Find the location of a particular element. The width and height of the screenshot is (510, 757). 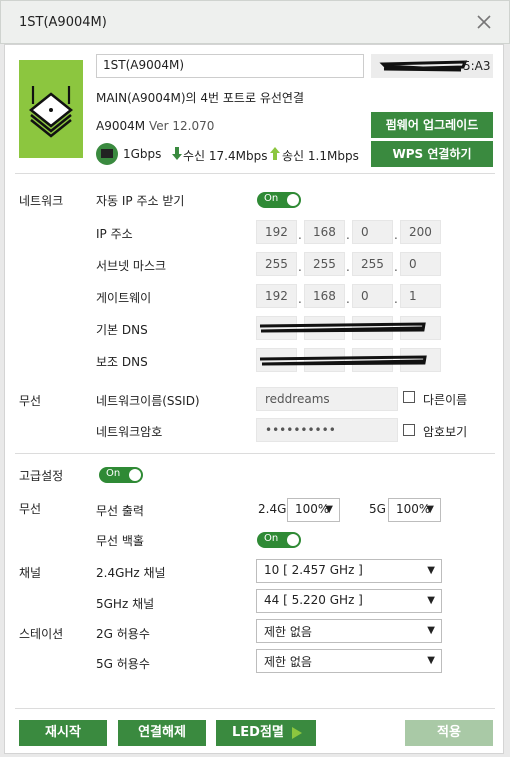

subnet-label: 서브넷 마스크 is located at coordinates (131, 266).